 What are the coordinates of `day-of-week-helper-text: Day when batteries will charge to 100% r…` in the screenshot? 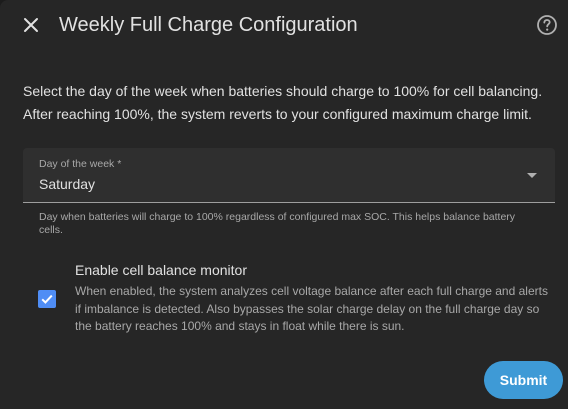 It's located at (277, 223).